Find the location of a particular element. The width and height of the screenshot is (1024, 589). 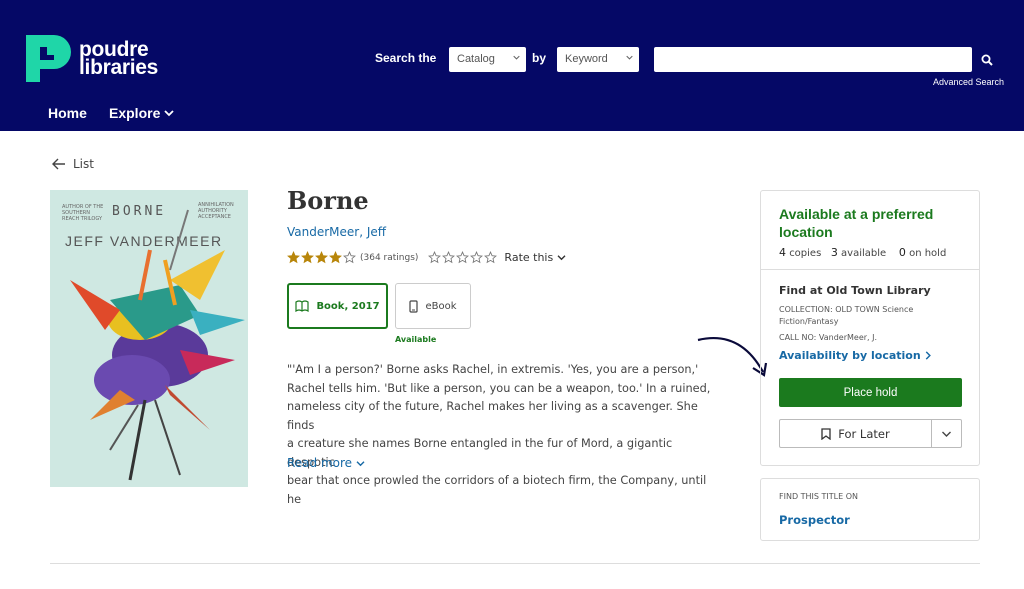

copy-counts: 4 copies 3 available 0 on hold is located at coordinates (862, 252).